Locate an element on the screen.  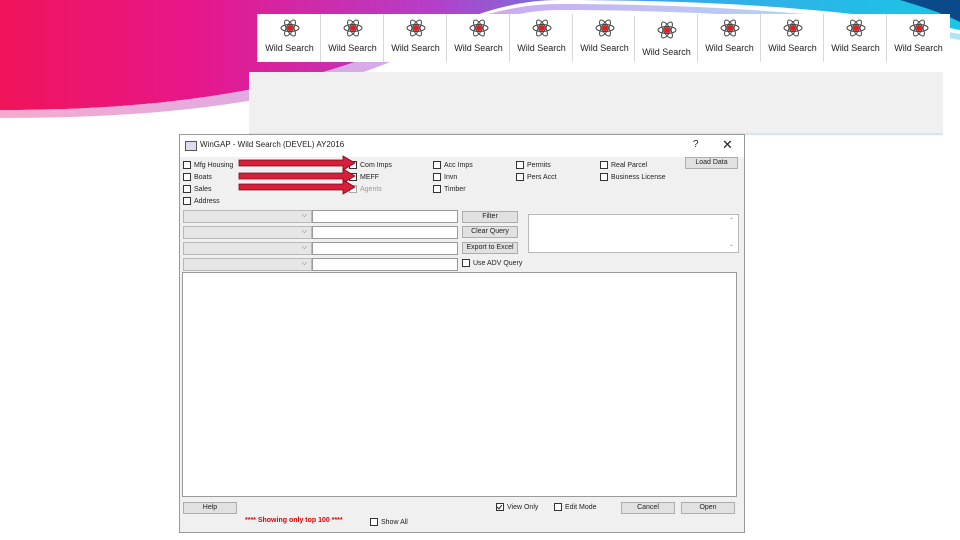
checkbox-agents: Agents is located at coordinates (365, 189).